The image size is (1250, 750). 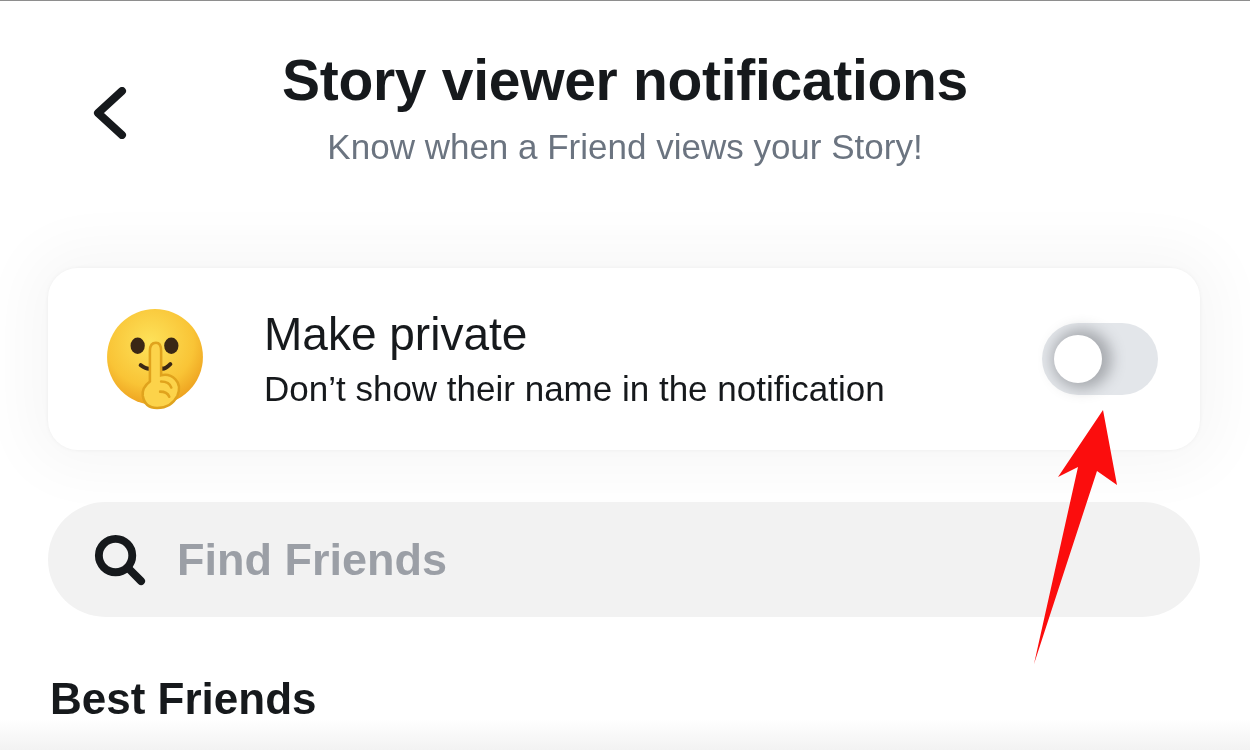 What do you see at coordinates (668, 559) in the screenshot?
I see `search-input: Find Friends` at bounding box center [668, 559].